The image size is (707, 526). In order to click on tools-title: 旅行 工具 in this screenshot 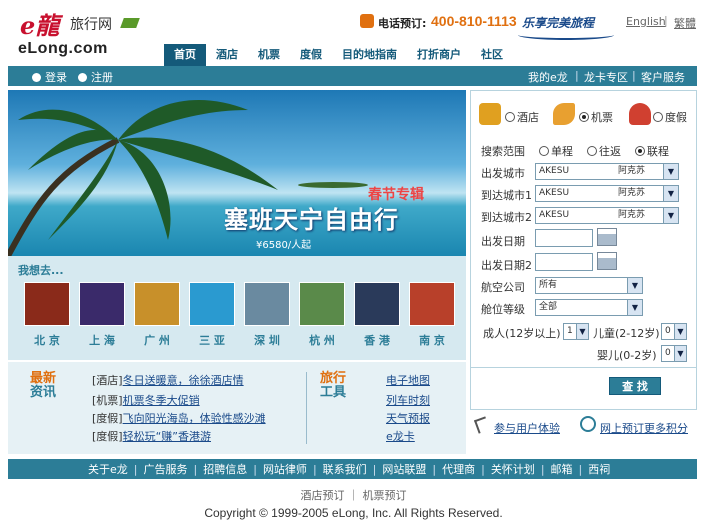, I will do `click(333, 385)`.